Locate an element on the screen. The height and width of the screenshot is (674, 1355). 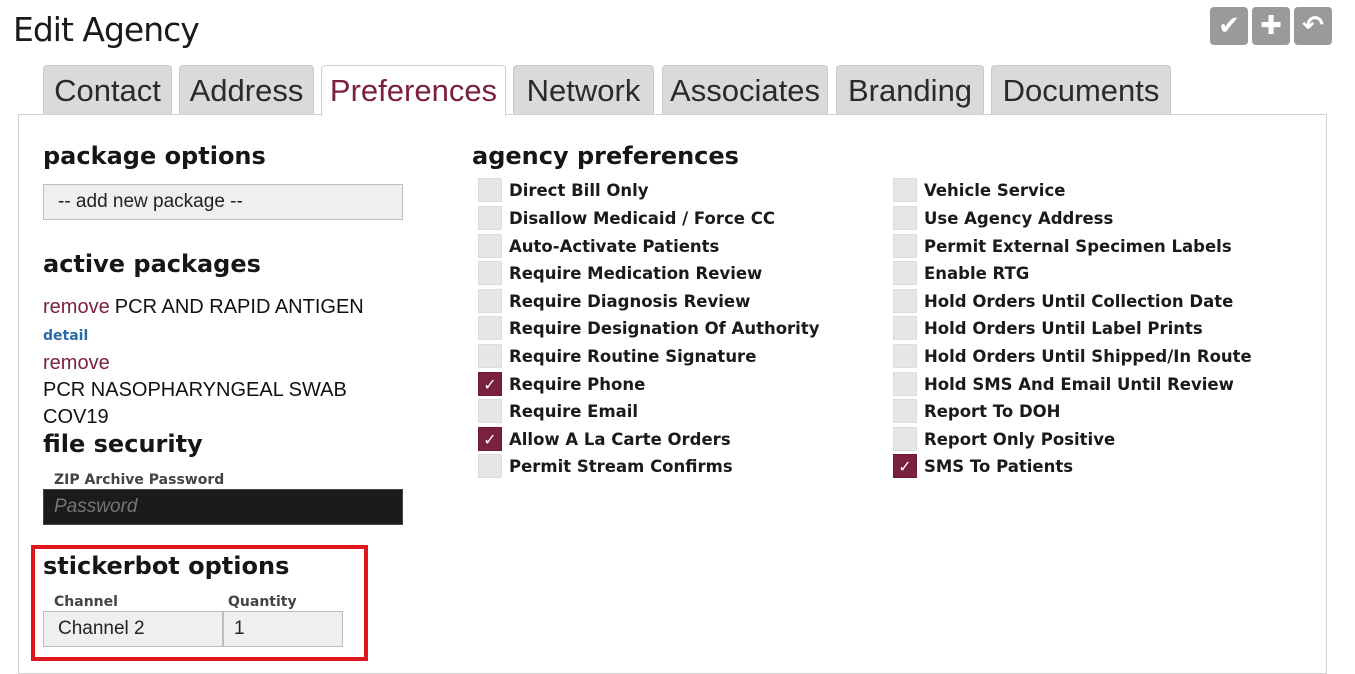
preference-label: Hold Orders Until Collection Date is located at coordinates (1079, 301).